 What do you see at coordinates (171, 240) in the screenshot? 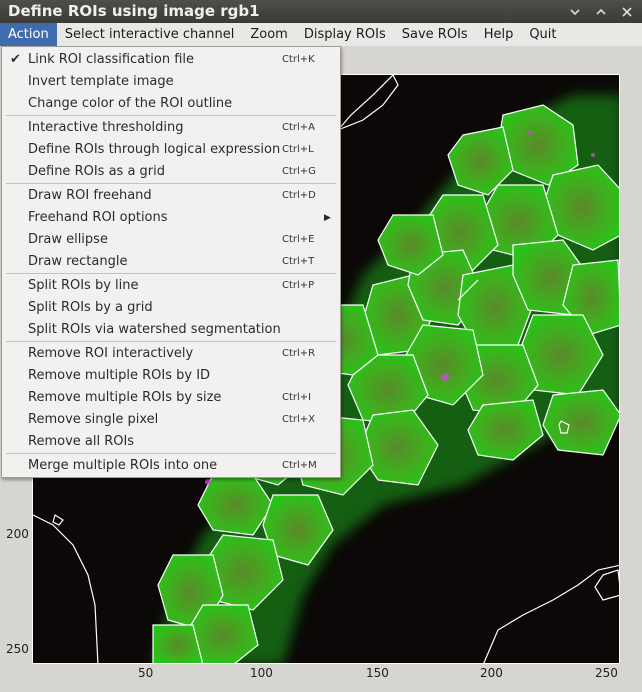
I see `menu-item-draw-ellipse: Draw ellipse Ctrl+E` at bounding box center [171, 240].